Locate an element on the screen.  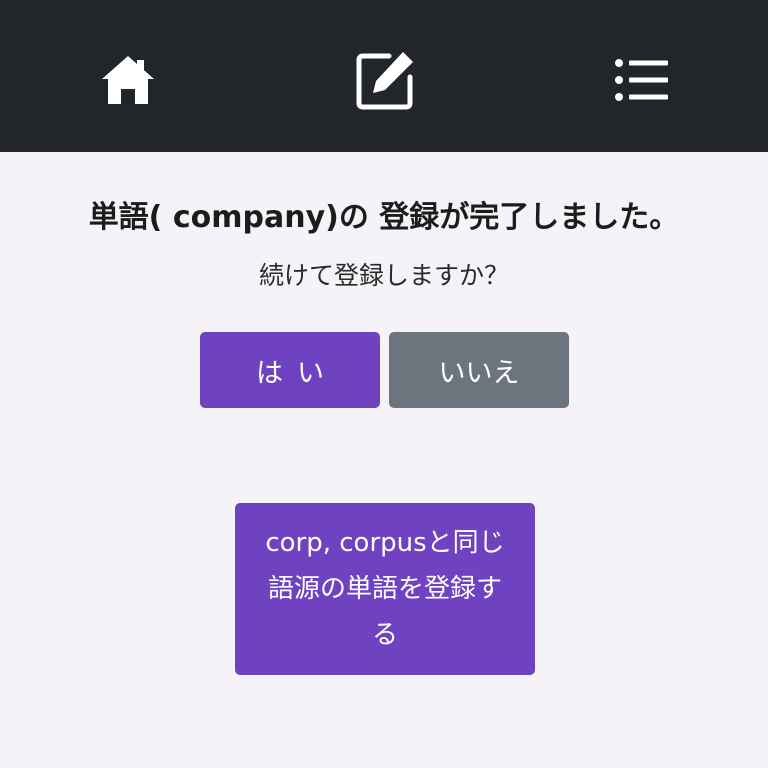
continue-question: 続けて登録しますか？ is located at coordinates (383, 275).